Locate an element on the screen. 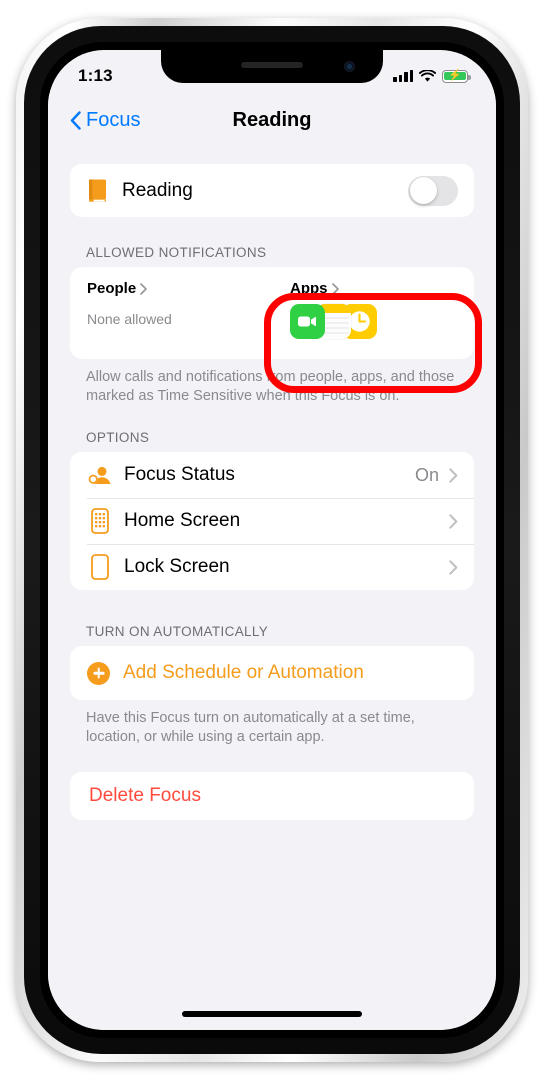 This screenshot has width=544, height=1080. focus-master-card: Reading is located at coordinates (272, 190).